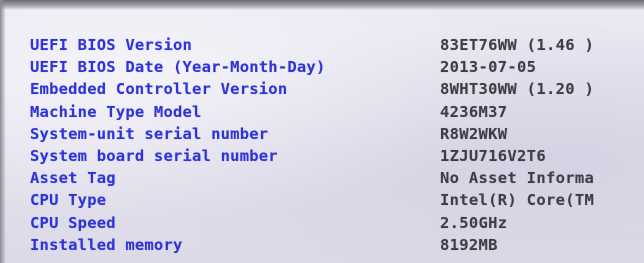 This screenshot has height=263, width=644. Describe the element at coordinates (337, 158) in the screenshot. I see `info-row-board-serial: System board serial number 1ZJU716V2T6` at that location.